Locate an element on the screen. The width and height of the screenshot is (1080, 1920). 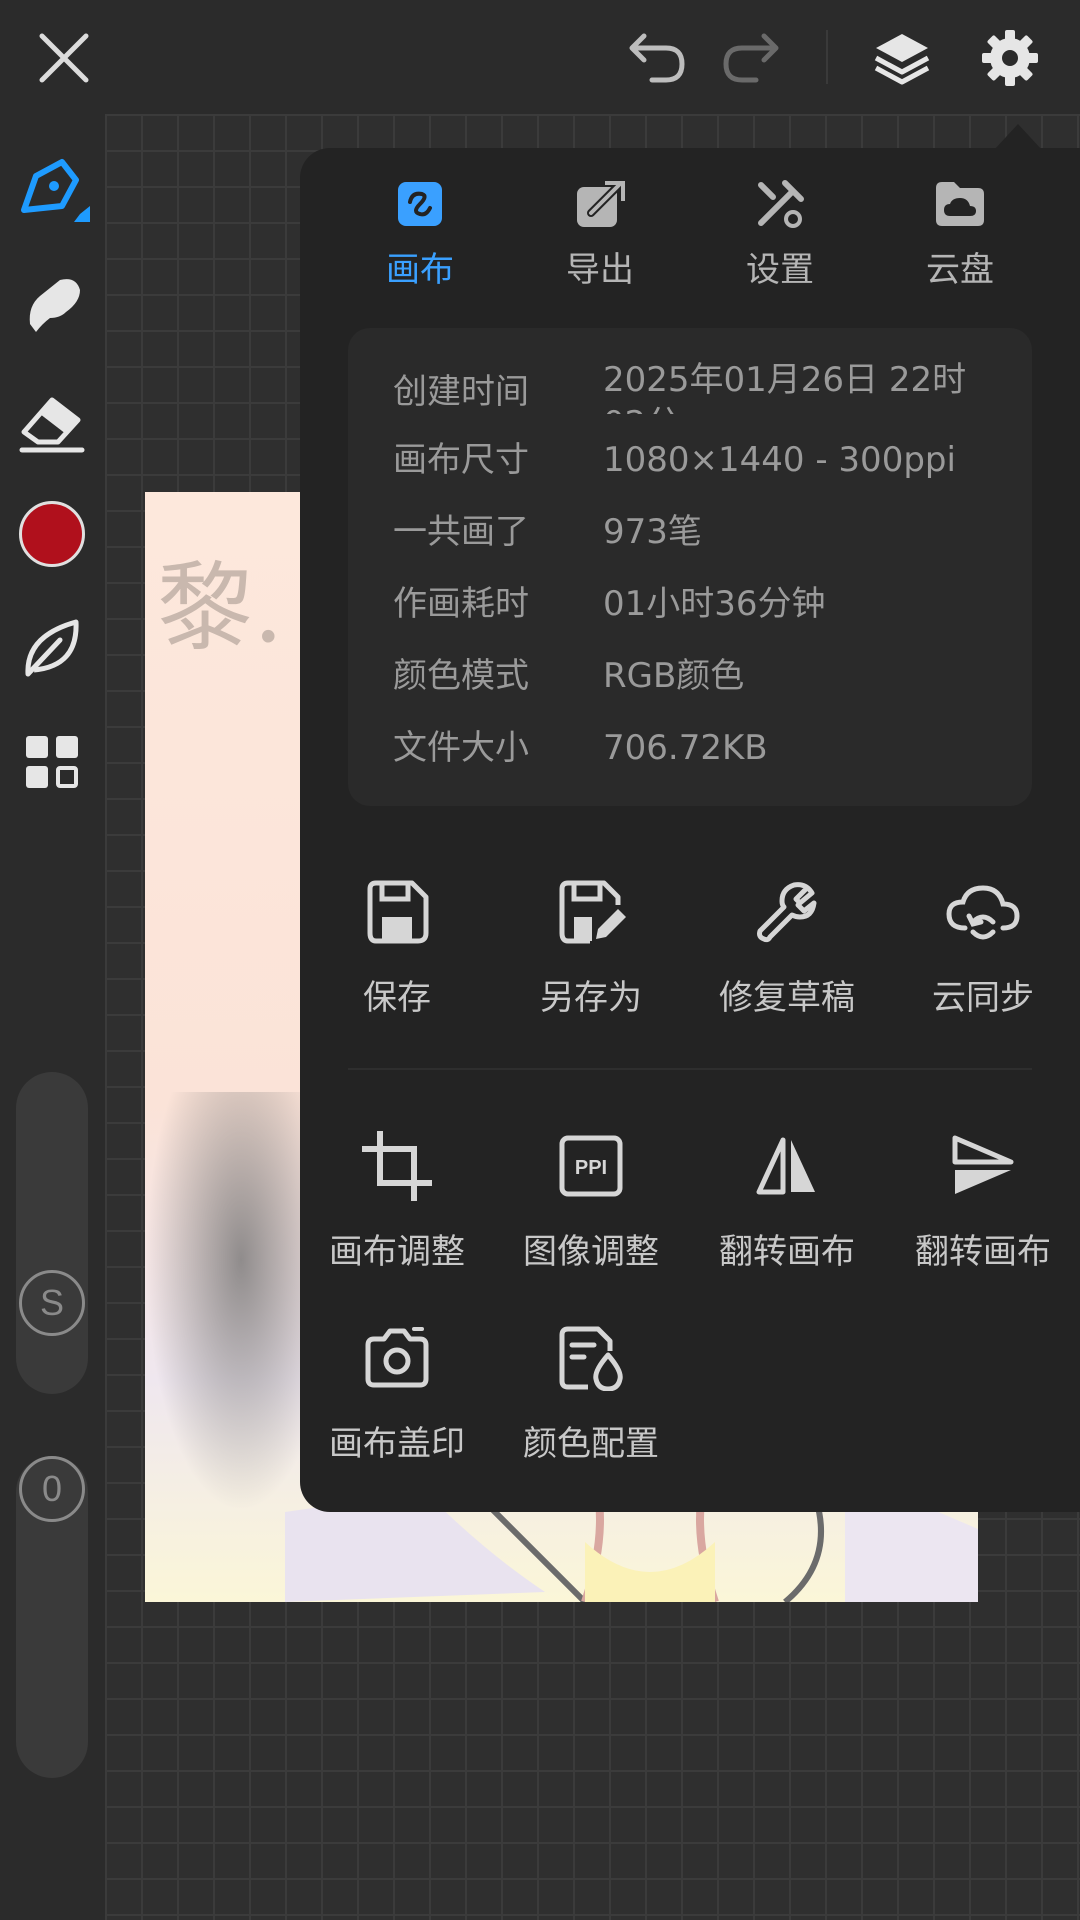
tab-export: 导出 is located at coordinates (600, 238).